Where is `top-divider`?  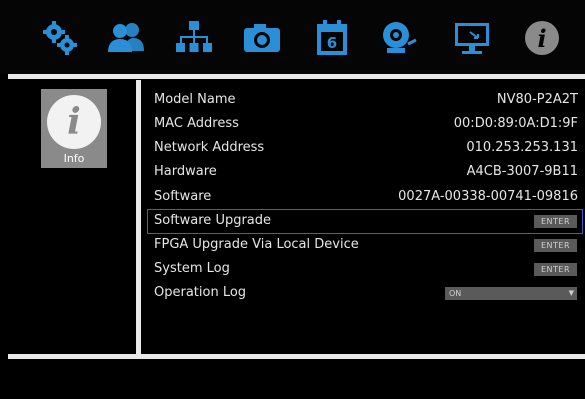 top-divider is located at coordinates (296, 76).